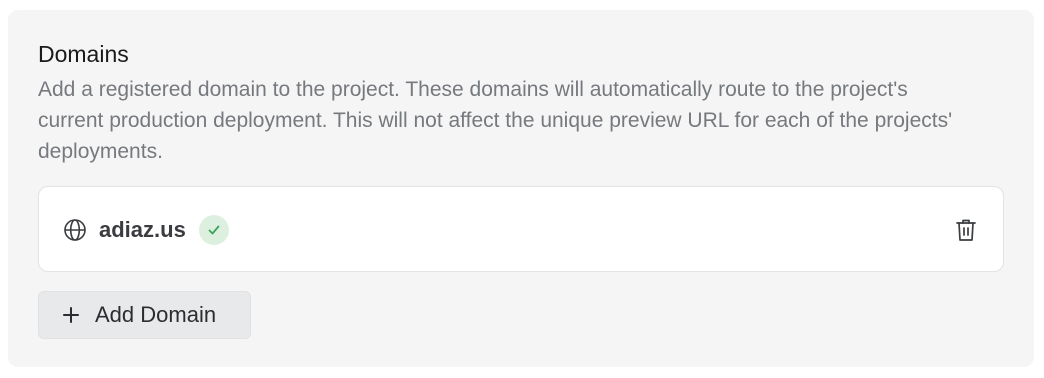 This screenshot has height=378, width=1044. I want to click on delete-domain-button, so click(966, 230).